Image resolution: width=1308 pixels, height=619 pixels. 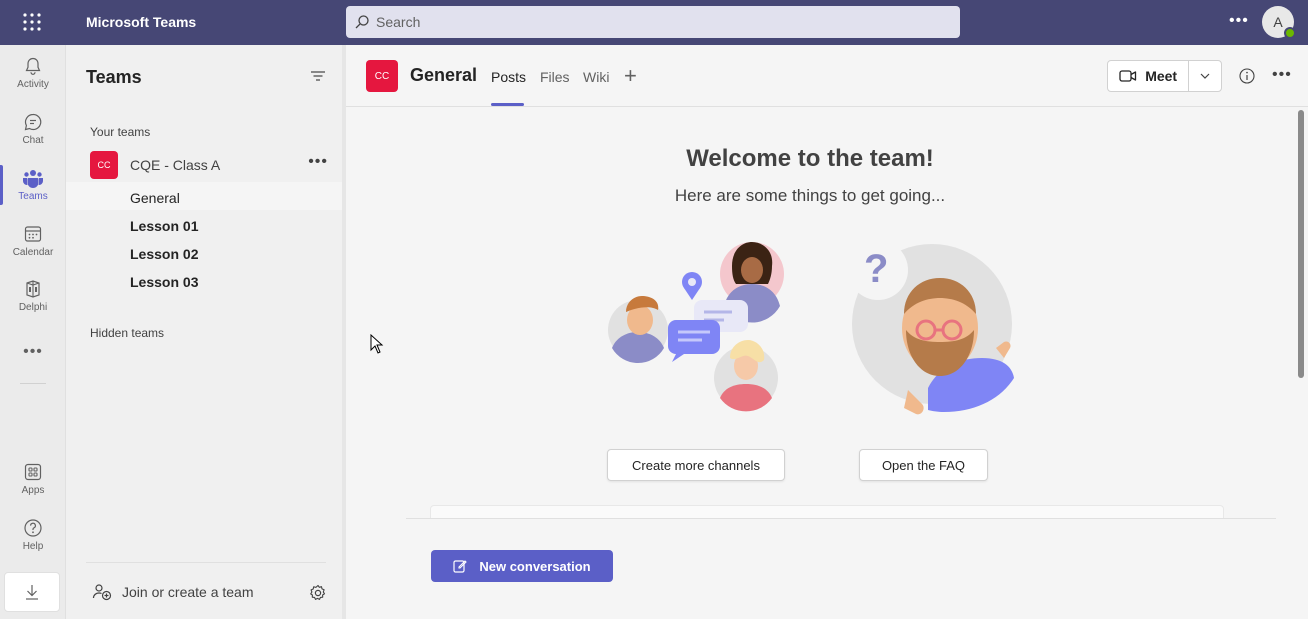 I want to click on welcome-heading: Welcome to the team!, so click(x=810, y=158).